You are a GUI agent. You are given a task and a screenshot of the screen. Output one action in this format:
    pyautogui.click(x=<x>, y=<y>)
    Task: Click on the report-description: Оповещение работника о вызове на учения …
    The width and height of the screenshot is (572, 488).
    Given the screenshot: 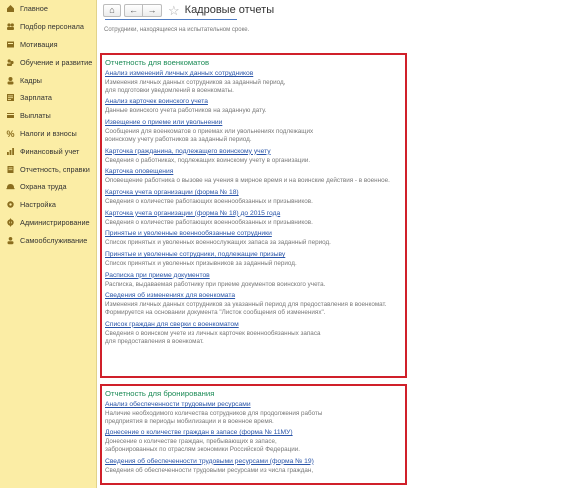 What is the action you would take?
    pyautogui.click(x=247, y=181)
    